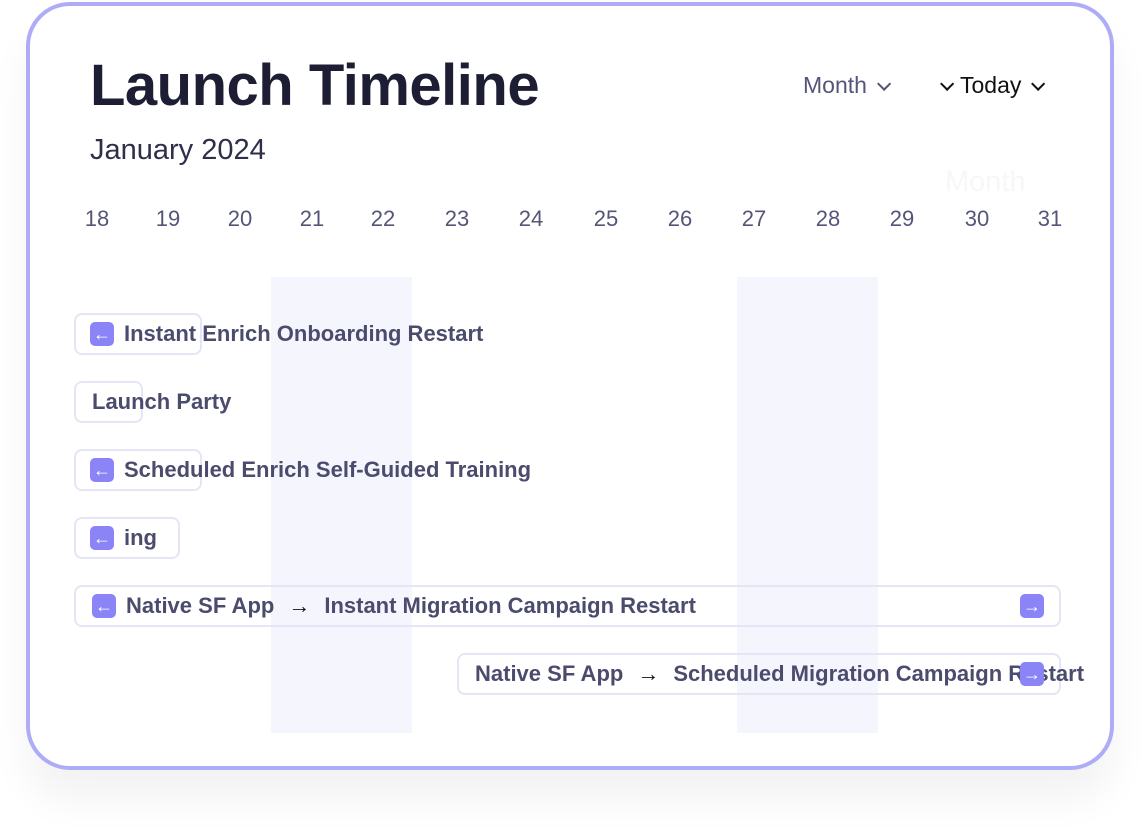 The width and height of the screenshot is (1144, 835). Describe the element at coordinates (97, 218) in the screenshot. I see `day-label: 18` at that location.